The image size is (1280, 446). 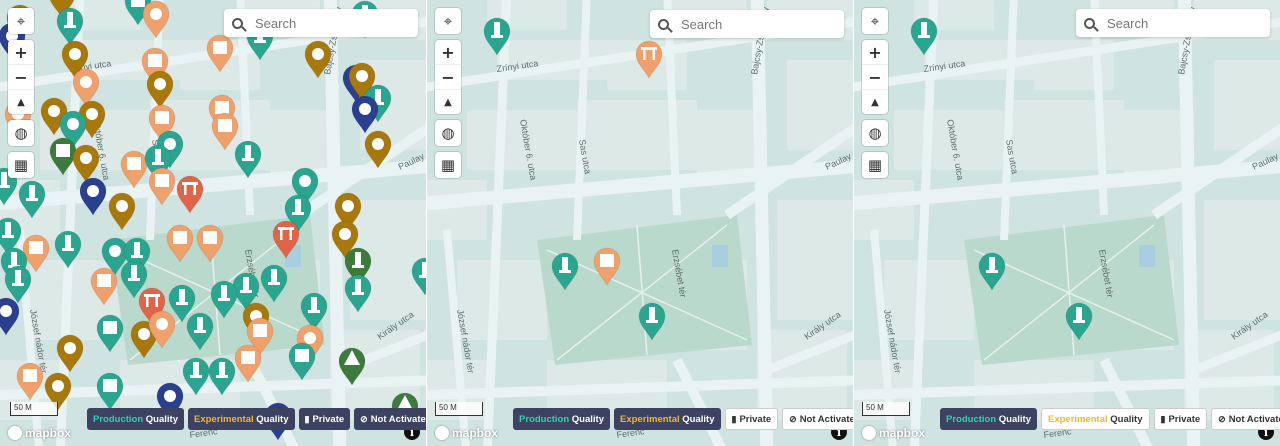 I want to click on lock-icon: ▮, so click(x=1163, y=418).